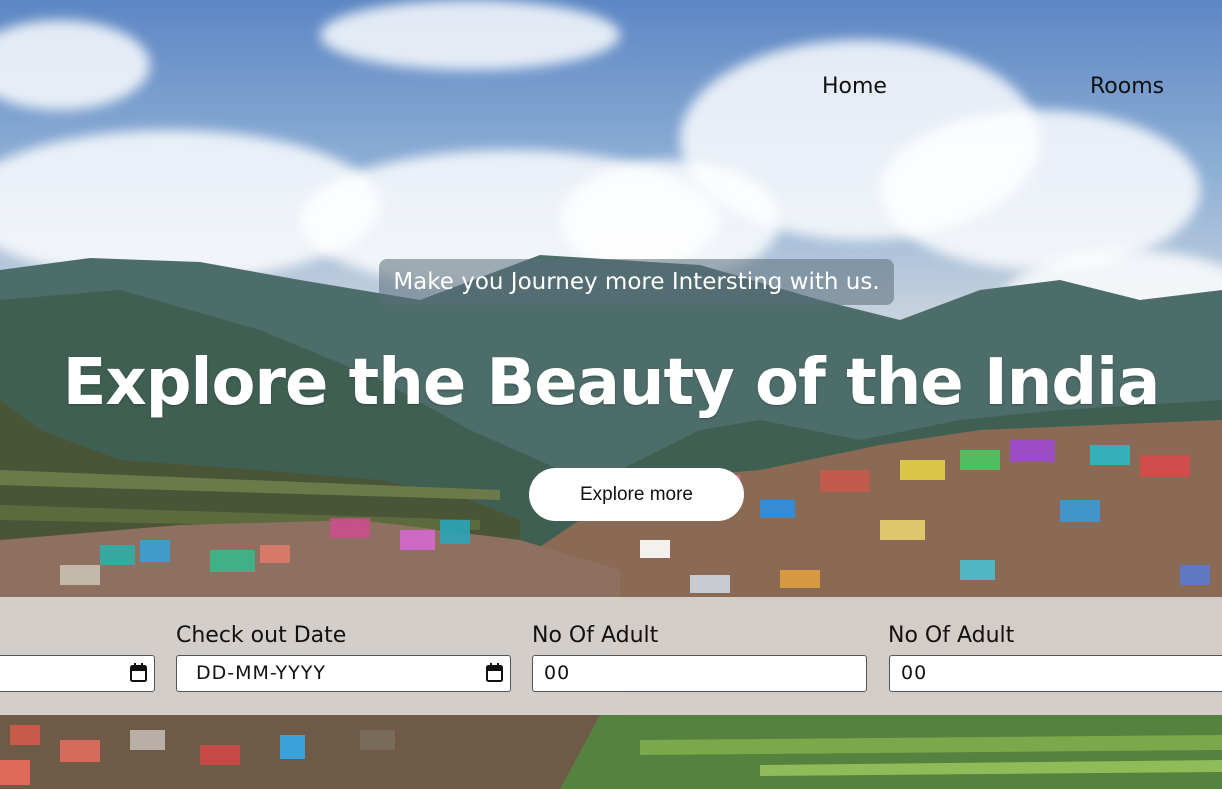  Describe the element at coordinates (343, 673) in the screenshot. I see `check-out-date-input: DD-MM-YYYY` at that location.